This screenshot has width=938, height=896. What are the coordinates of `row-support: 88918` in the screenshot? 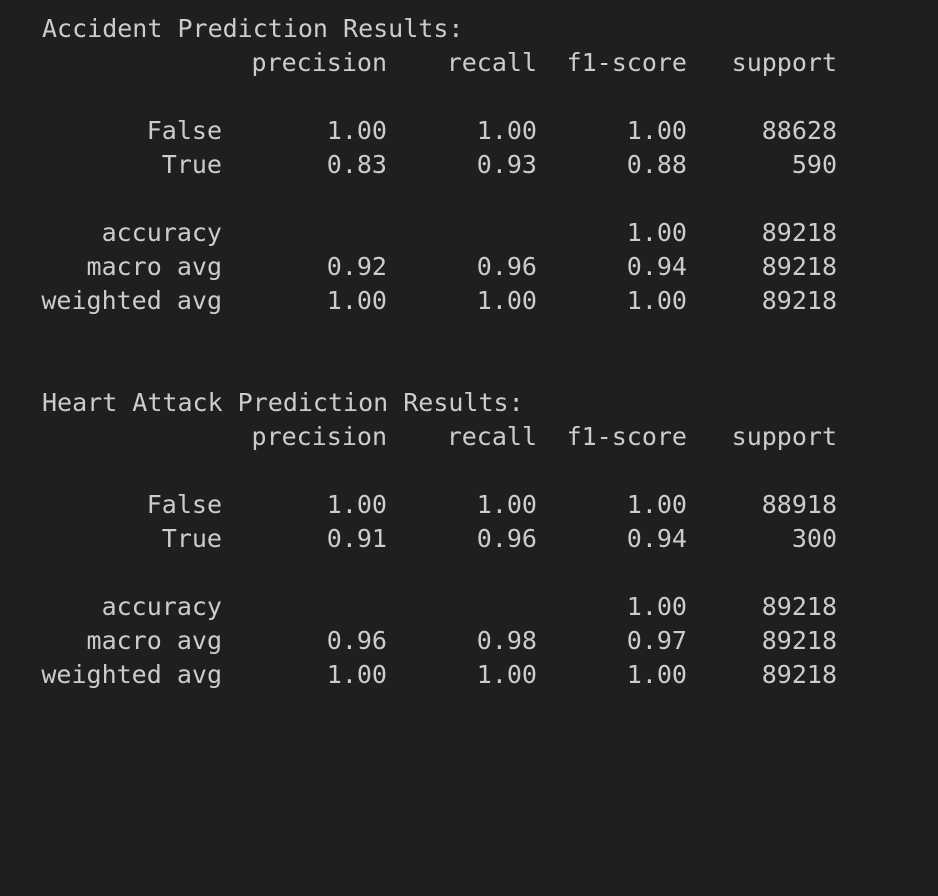 It's located at (799, 504).